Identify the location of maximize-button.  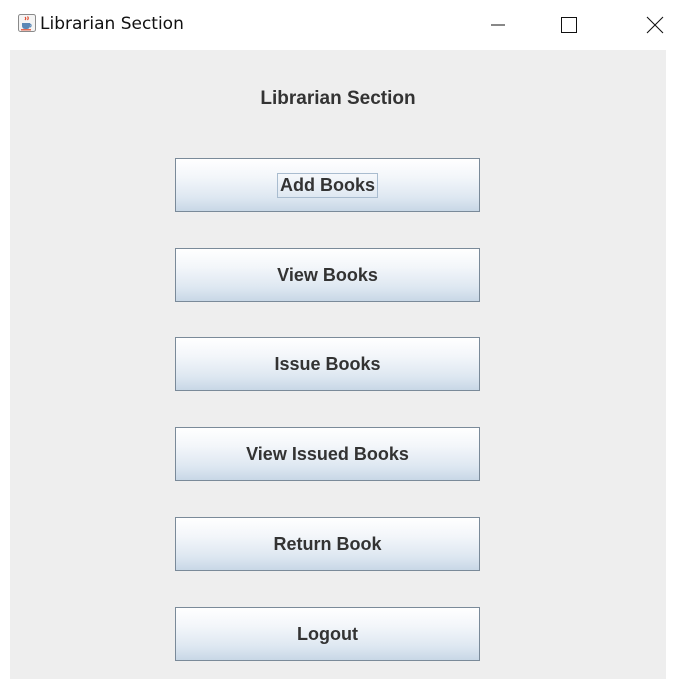
(569, 25).